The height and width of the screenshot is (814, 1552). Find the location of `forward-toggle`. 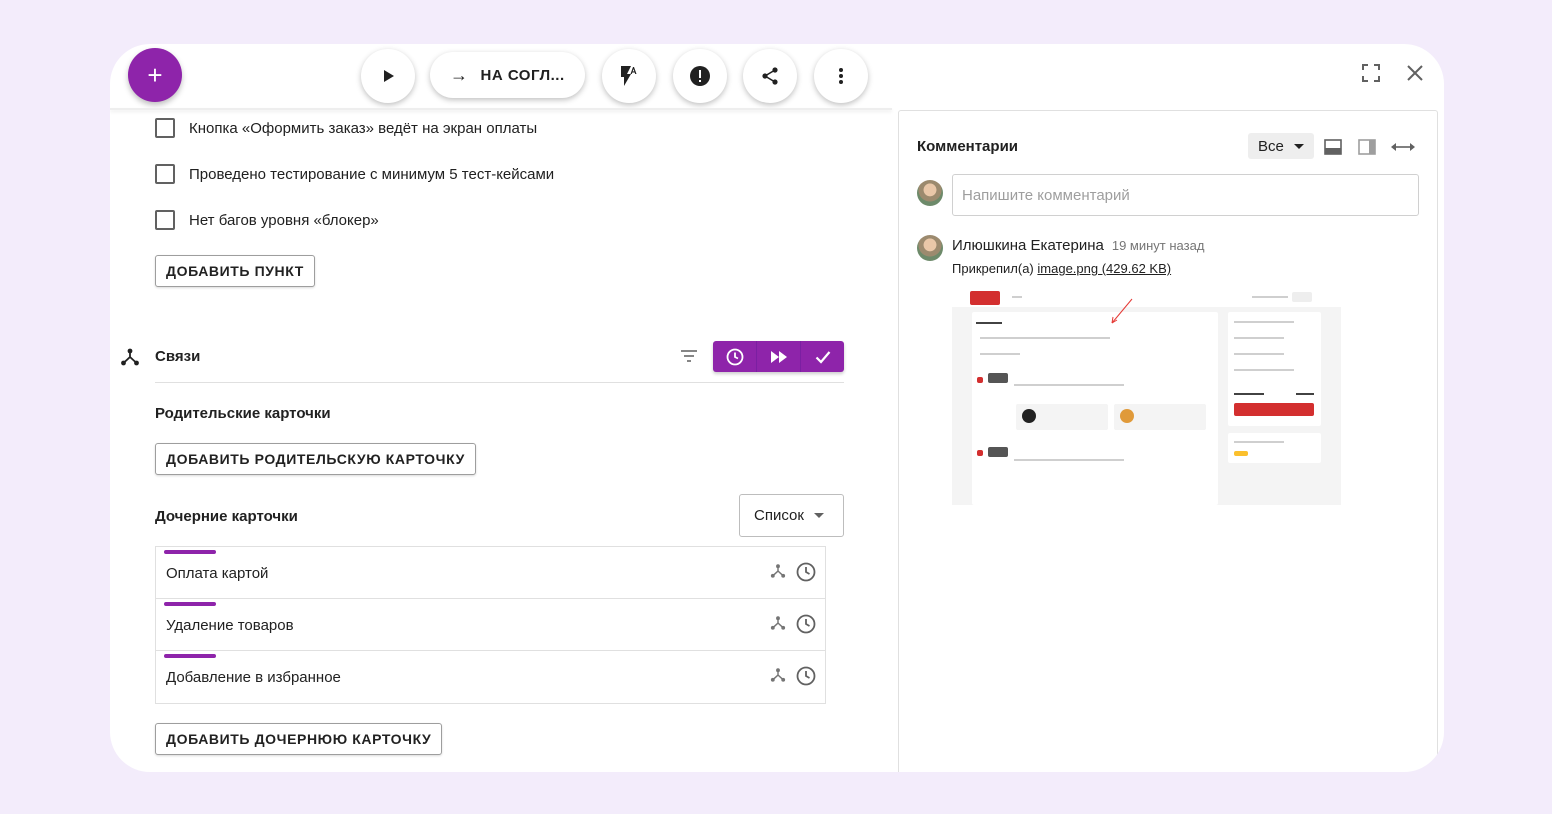

forward-toggle is located at coordinates (779, 356).